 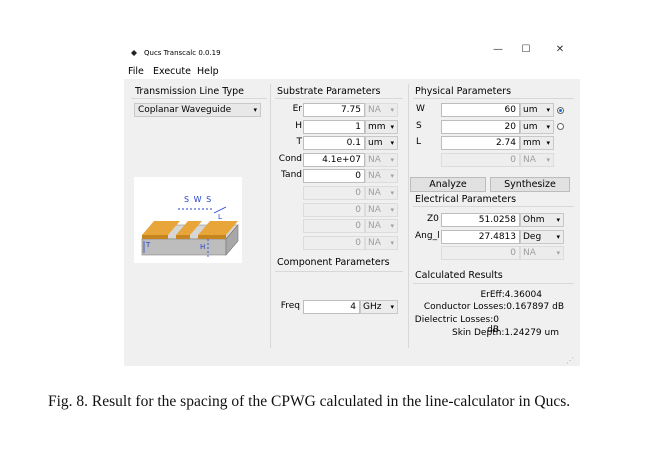 I want to click on results-title: Calculated Results, so click(x=459, y=275).